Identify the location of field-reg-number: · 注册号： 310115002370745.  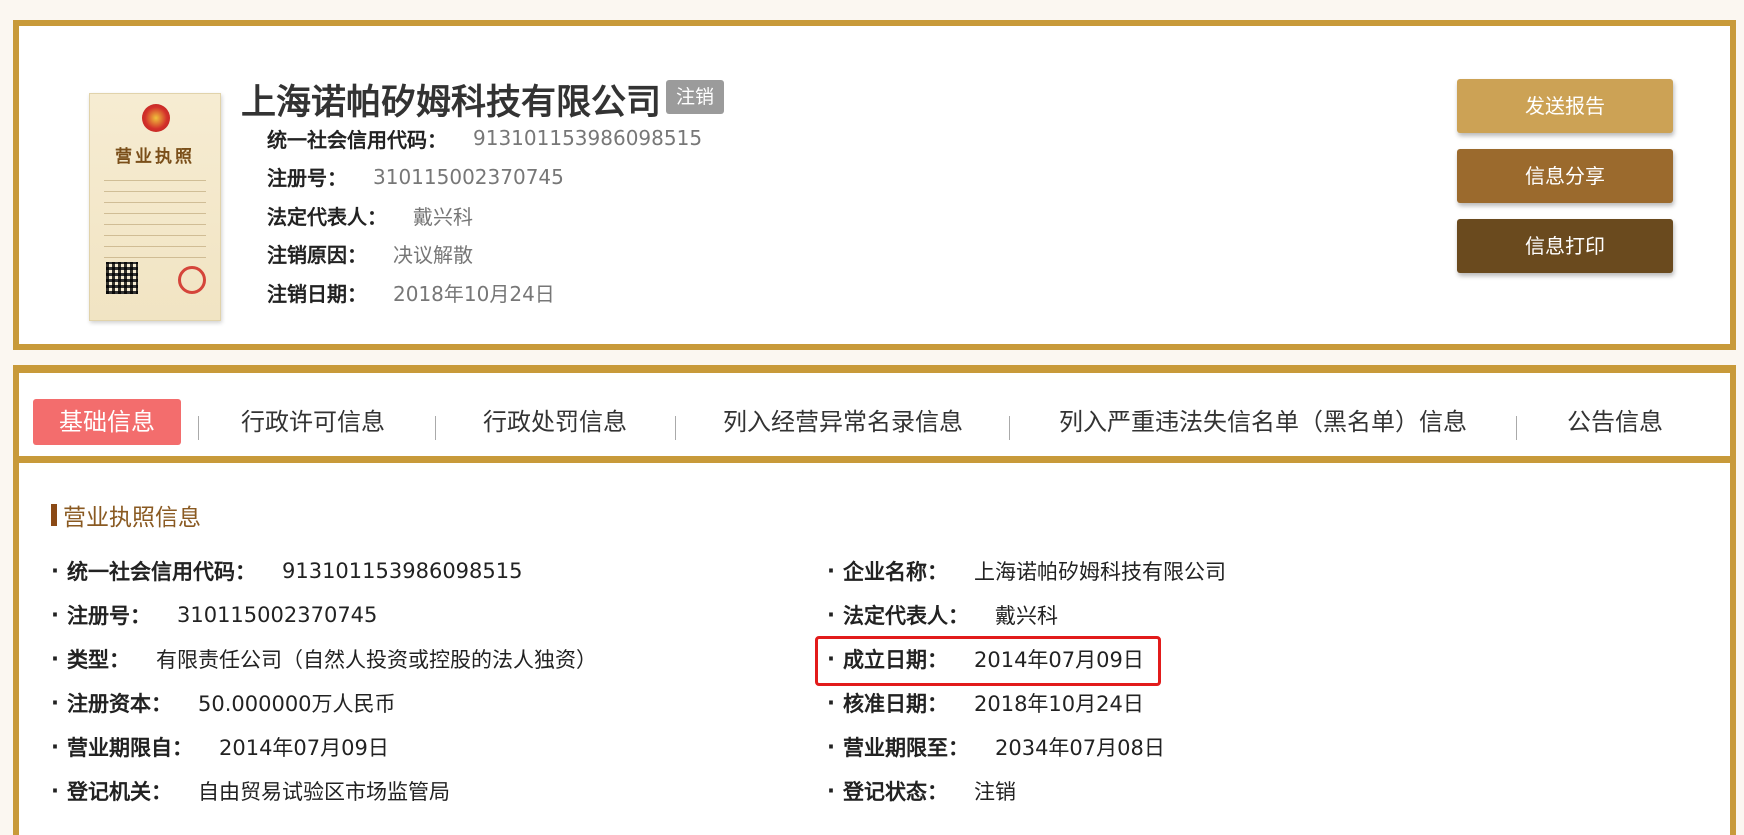
(214, 615).